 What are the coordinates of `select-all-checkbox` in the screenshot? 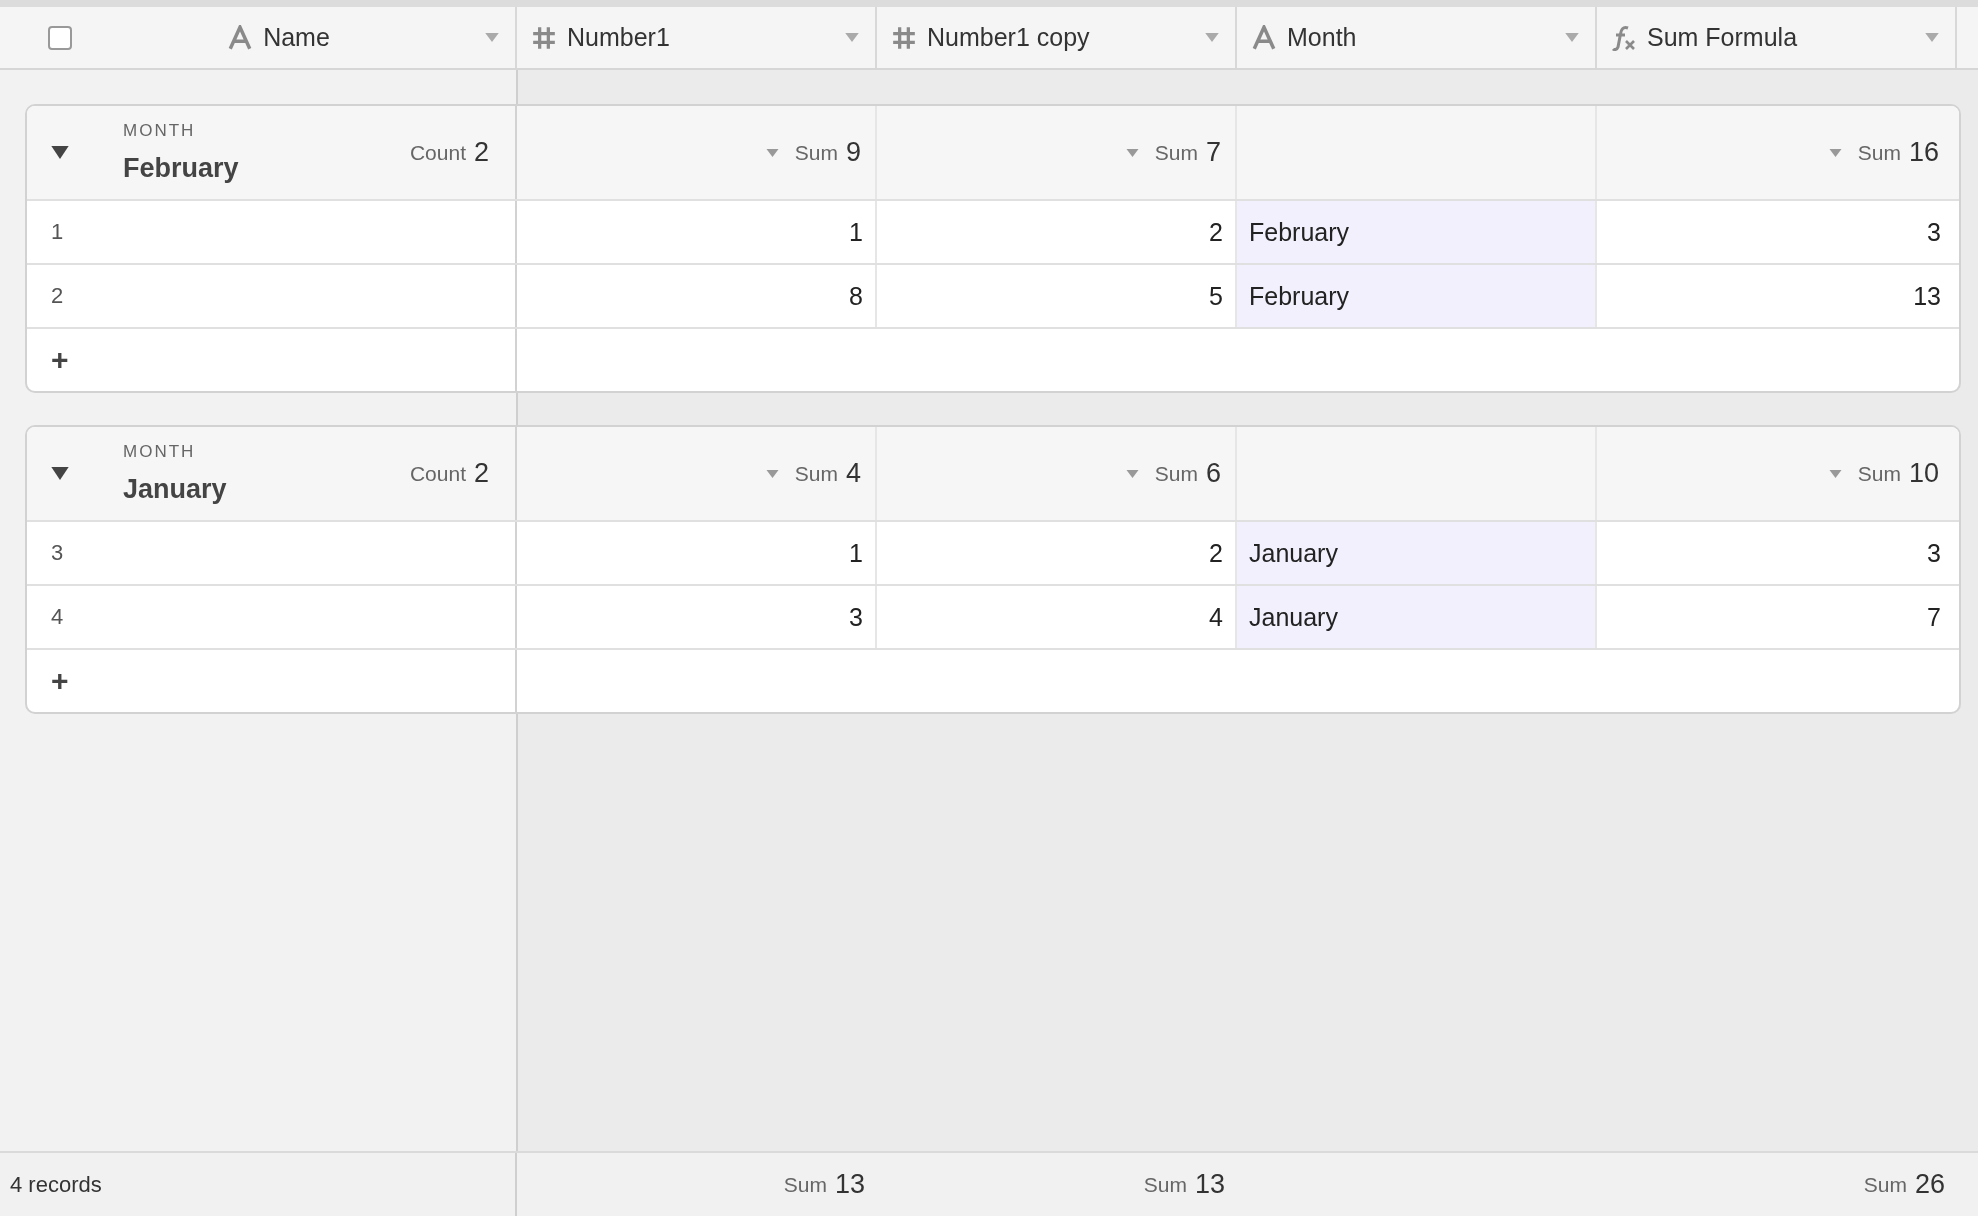 It's located at (60, 37).